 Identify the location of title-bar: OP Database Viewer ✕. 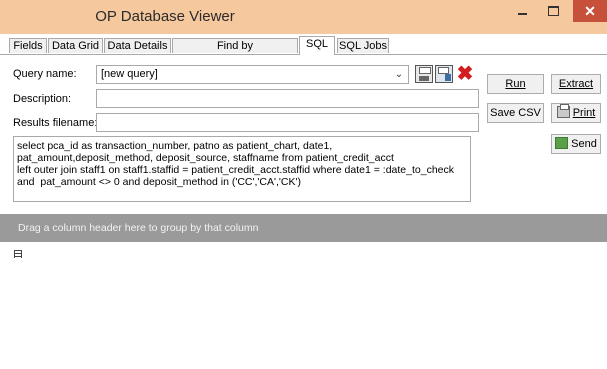
(303, 17).